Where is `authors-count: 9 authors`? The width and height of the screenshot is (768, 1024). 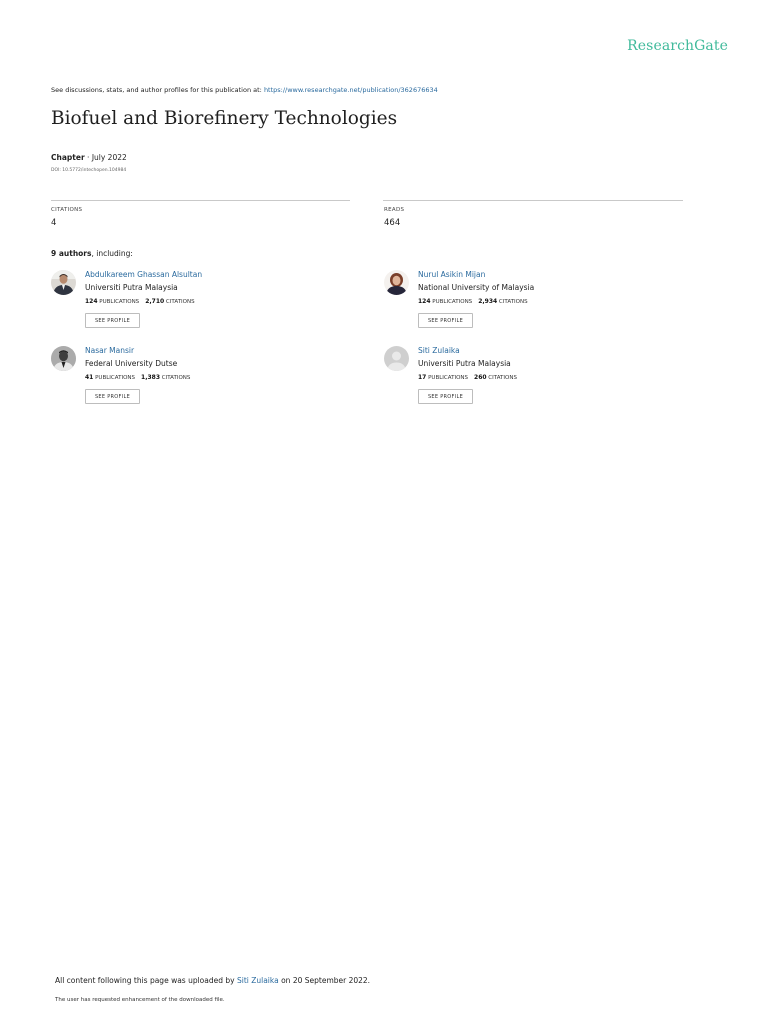 authors-count: 9 authors is located at coordinates (71, 253).